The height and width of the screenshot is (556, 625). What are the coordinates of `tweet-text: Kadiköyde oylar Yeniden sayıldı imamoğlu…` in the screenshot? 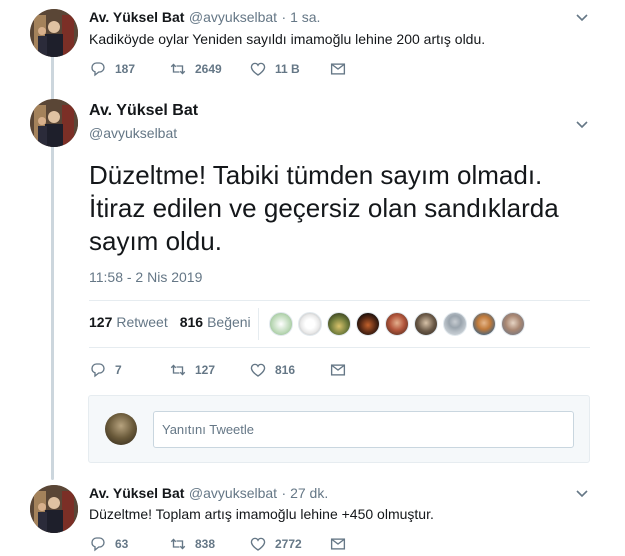 It's located at (287, 39).